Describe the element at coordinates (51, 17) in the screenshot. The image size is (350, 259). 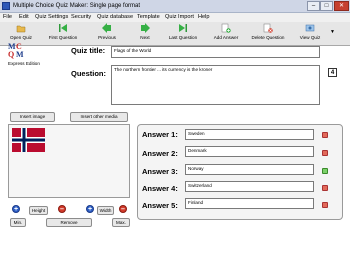
I see `menu-quiz-settings: Quiz Settings` at that location.